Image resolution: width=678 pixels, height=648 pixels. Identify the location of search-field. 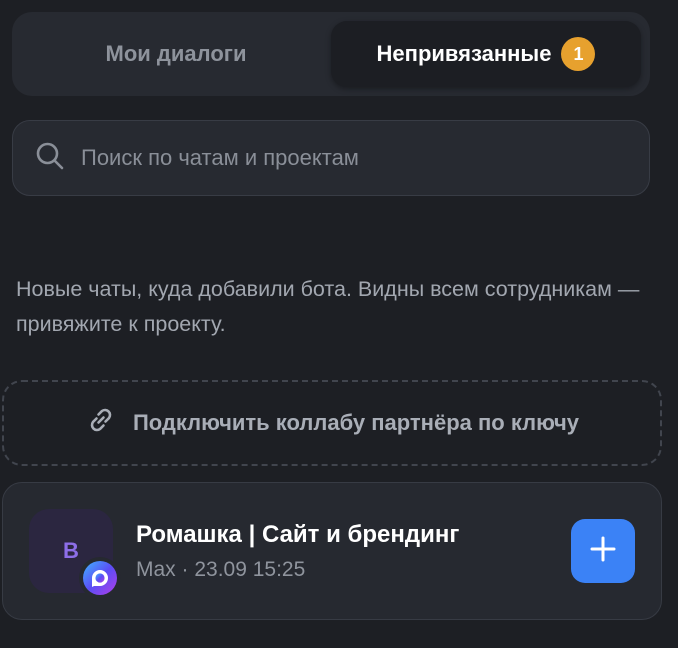
(331, 158).